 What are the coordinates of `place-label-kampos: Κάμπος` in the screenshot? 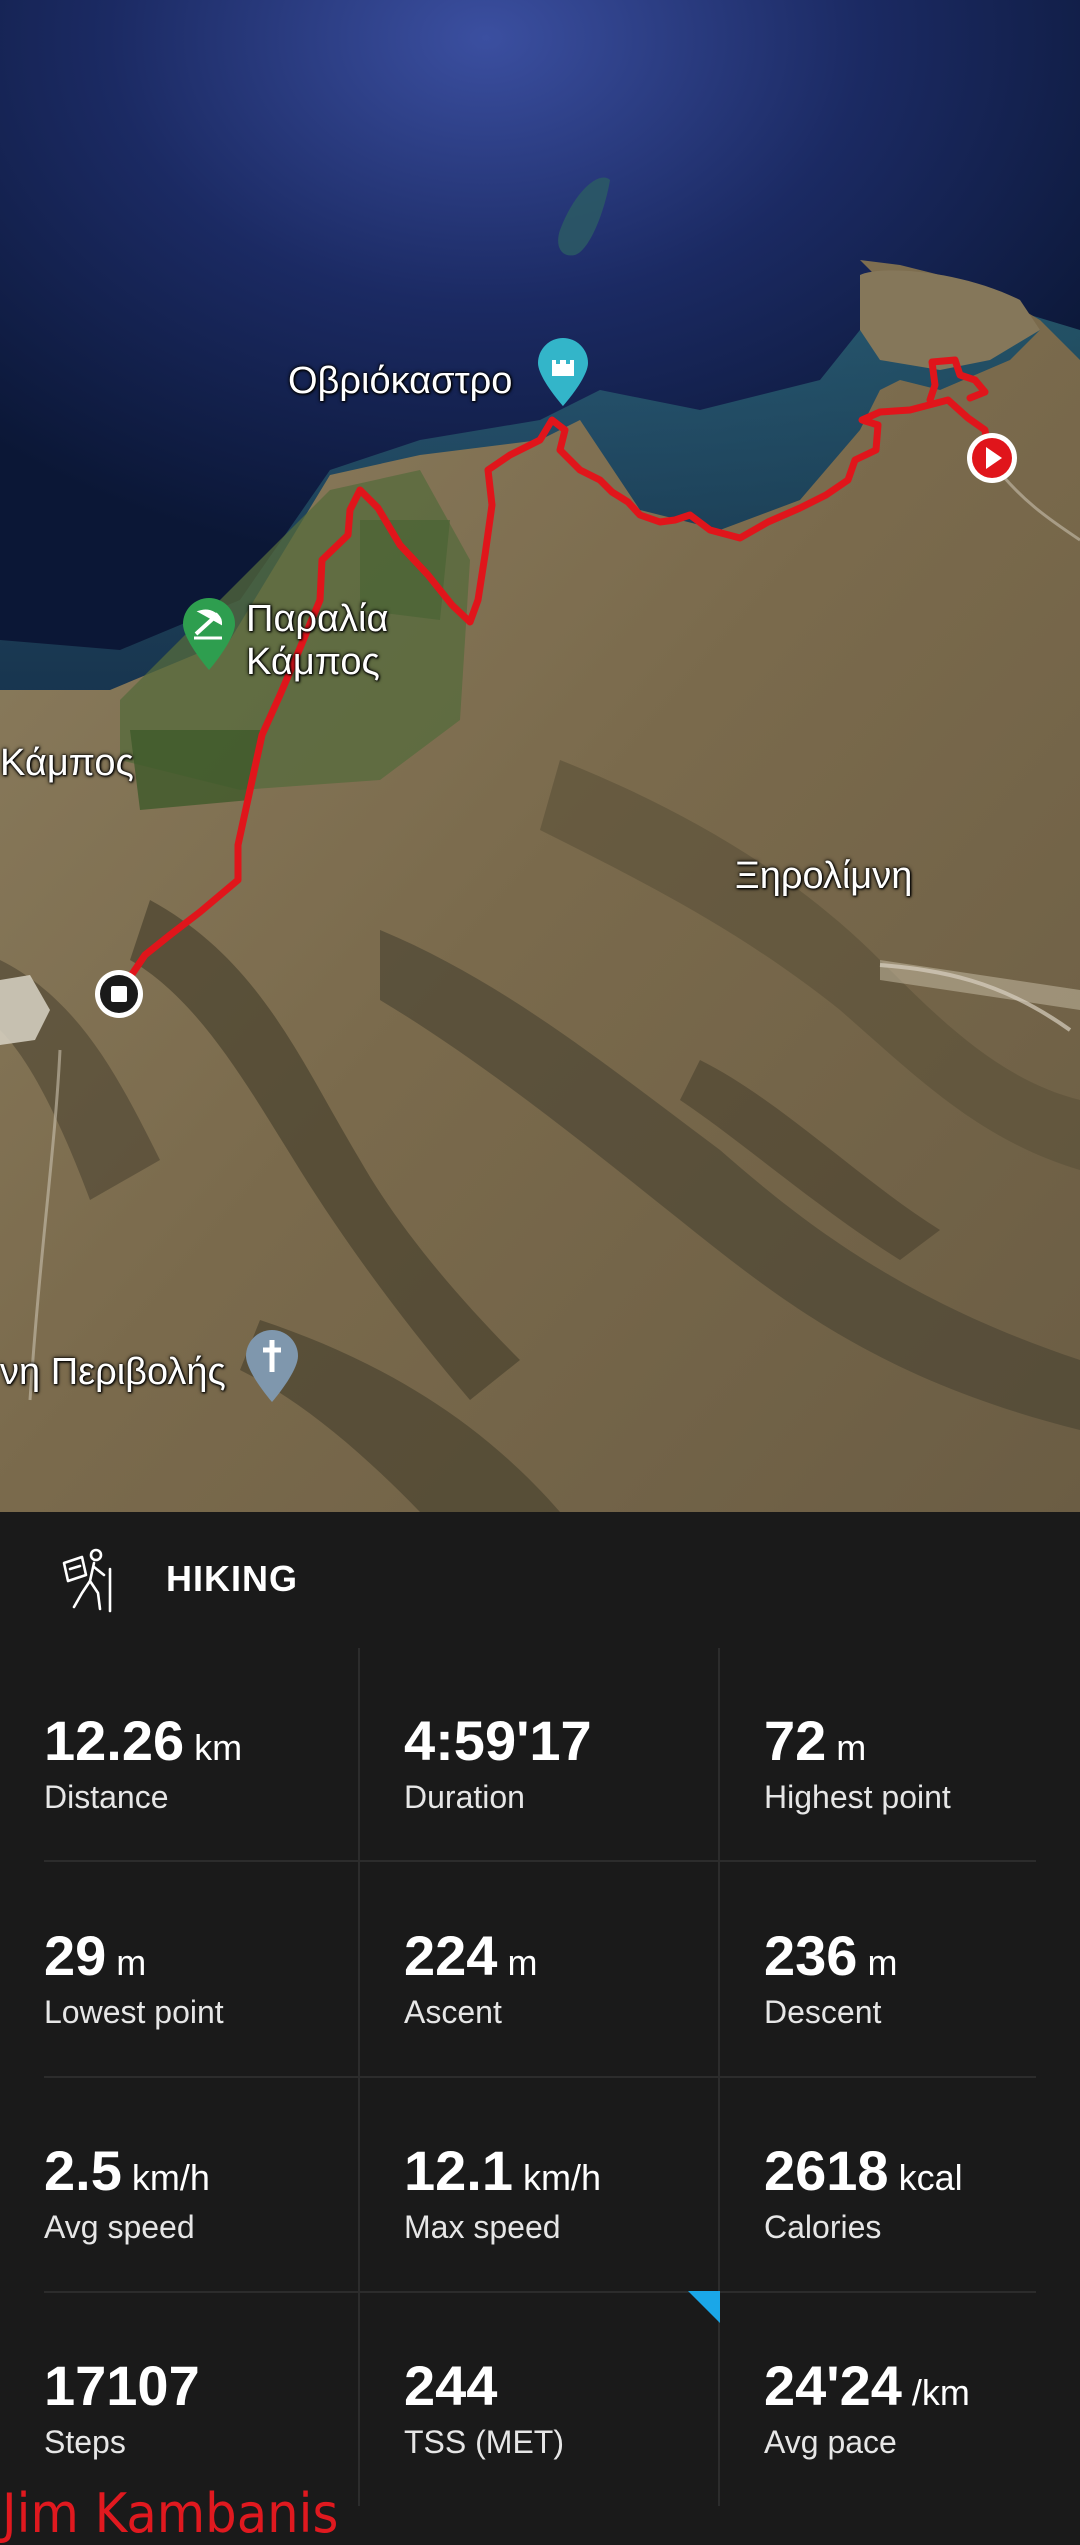 It's located at (67, 763).